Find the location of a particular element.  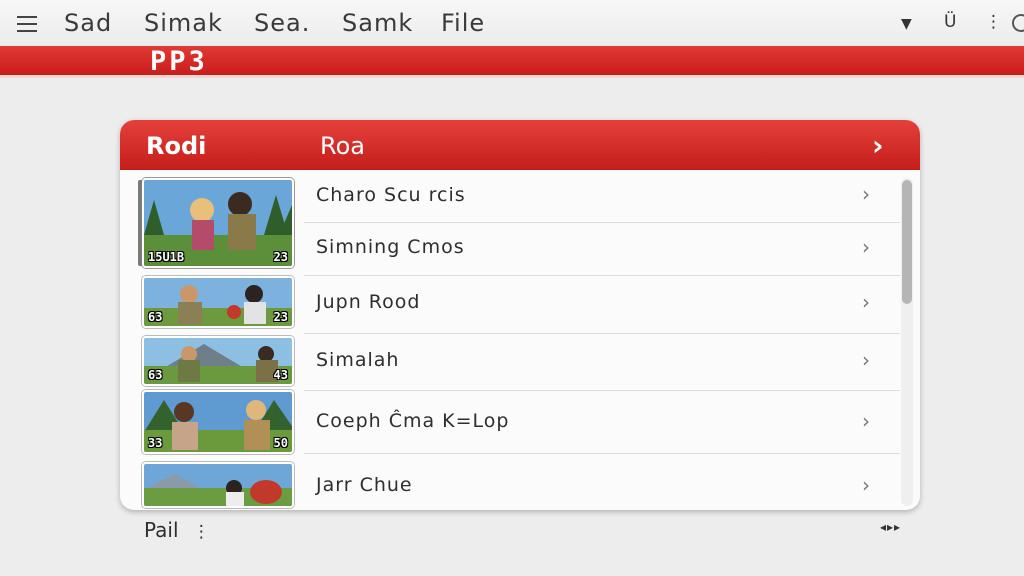

brand-band: PP3 is located at coordinates (512, 62).